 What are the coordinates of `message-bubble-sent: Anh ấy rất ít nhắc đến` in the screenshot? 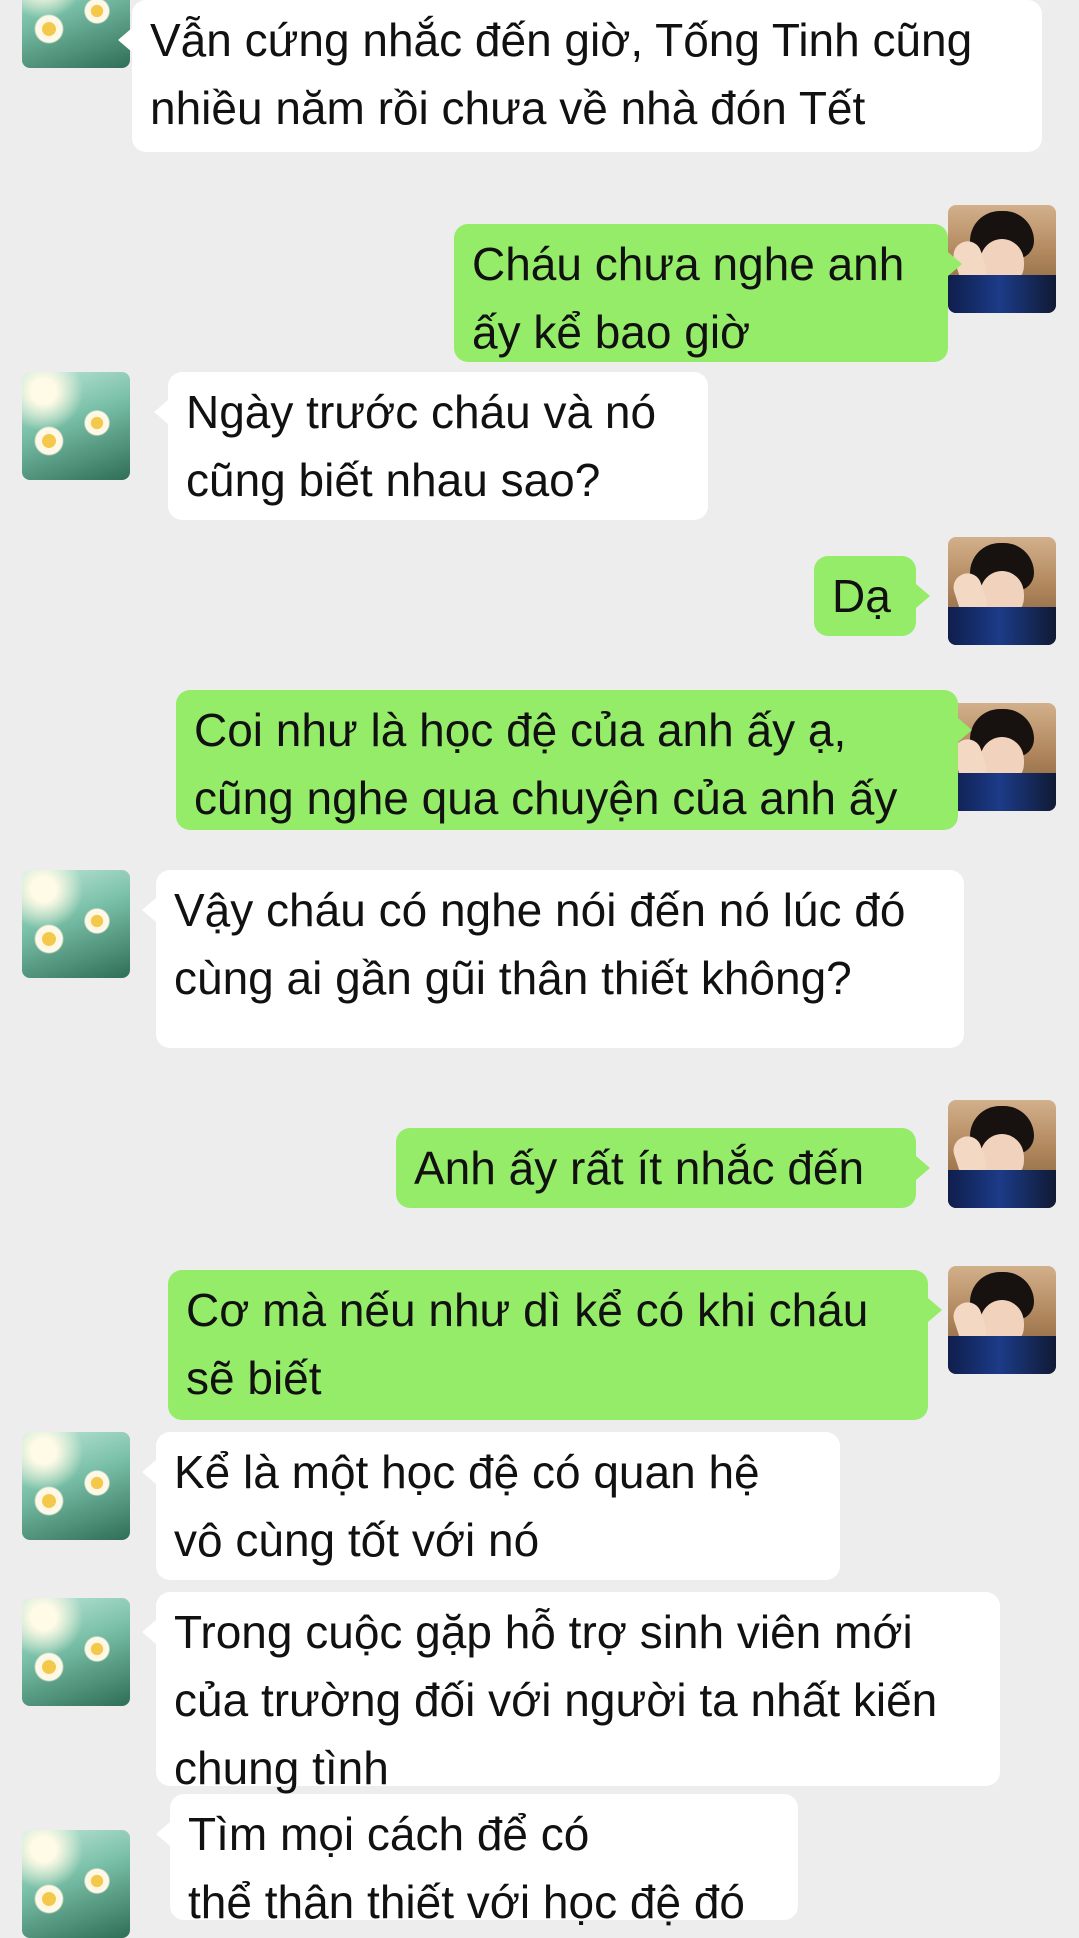 It's located at (663, 1168).